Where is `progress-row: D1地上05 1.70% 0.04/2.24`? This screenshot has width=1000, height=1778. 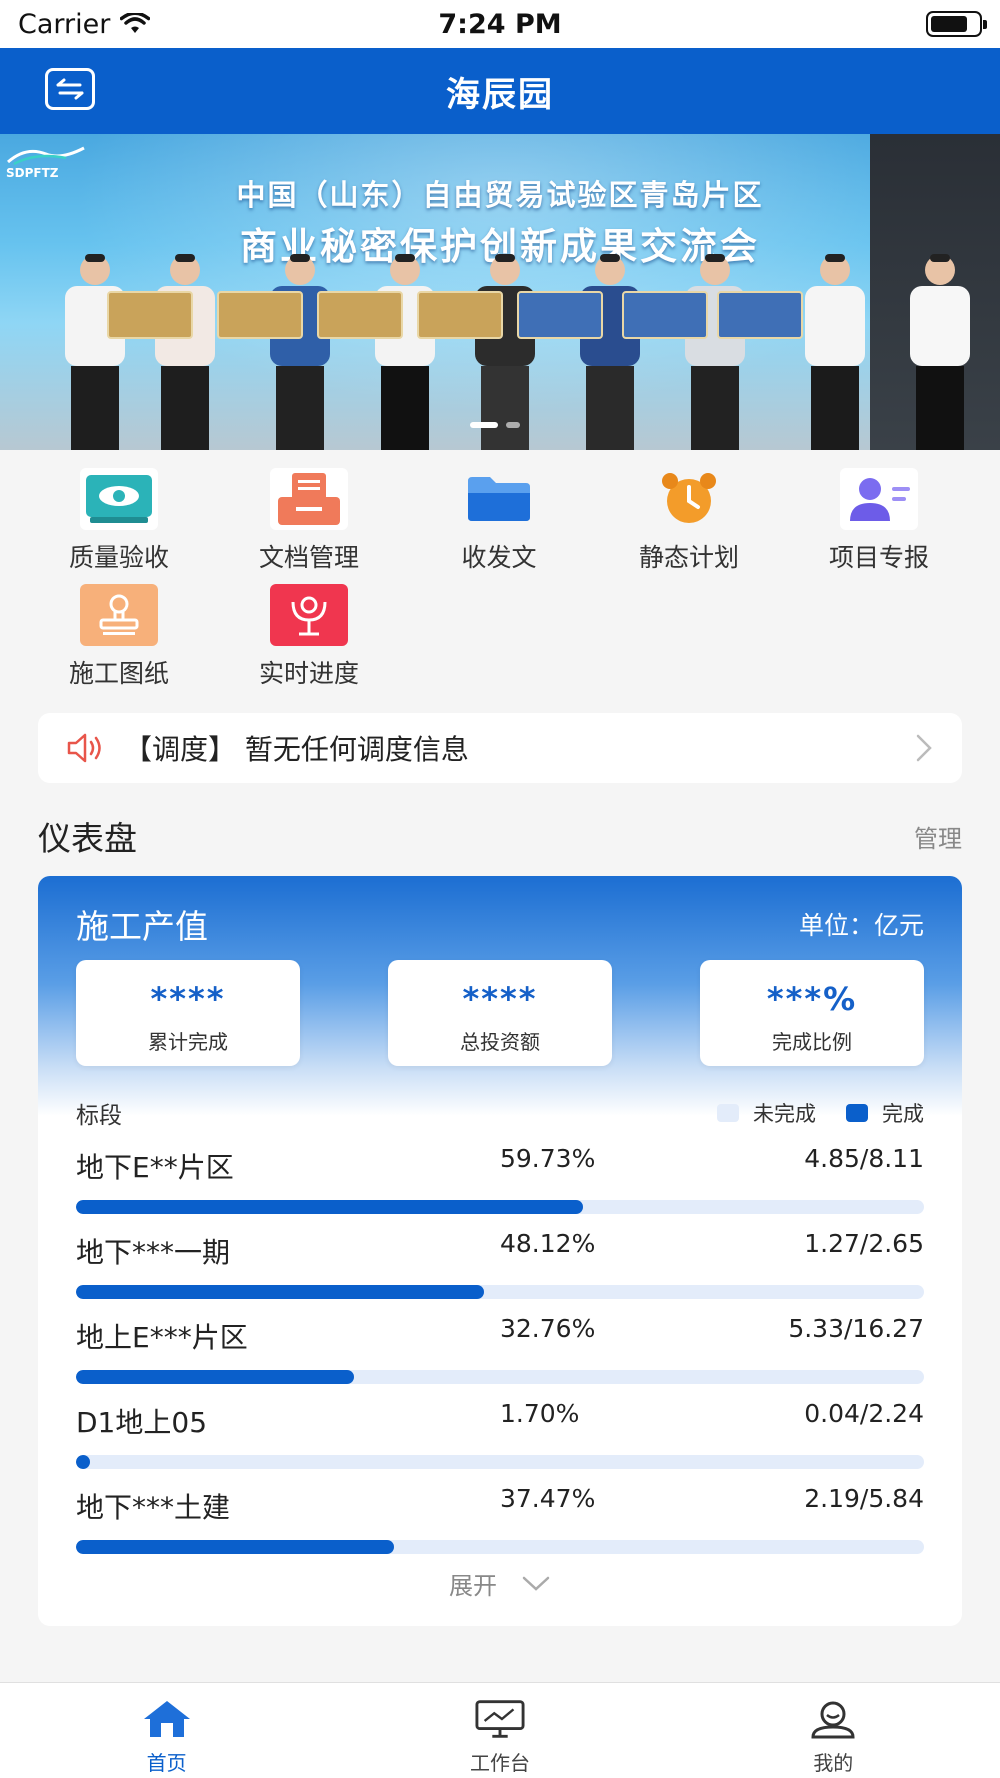
progress-row: D1地上05 1.70% 0.04/2.24 is located at coordinates (500, 1435).